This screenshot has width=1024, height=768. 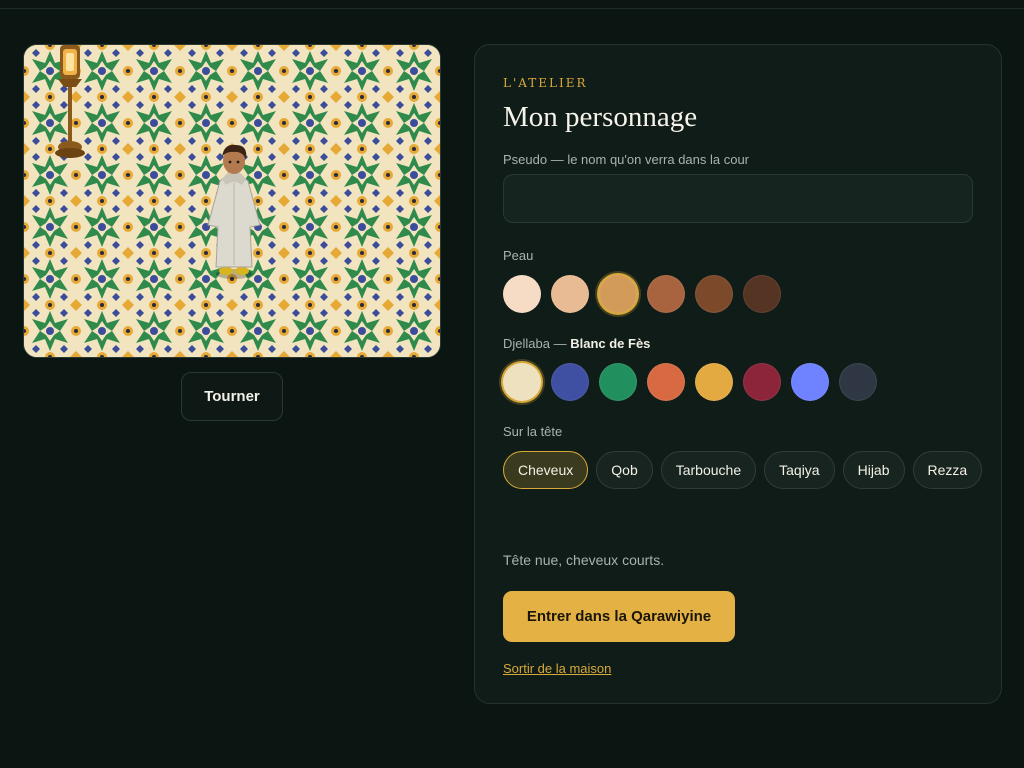 I want to click on head-option-rezza: Rezza, so click(x=947, y=470).